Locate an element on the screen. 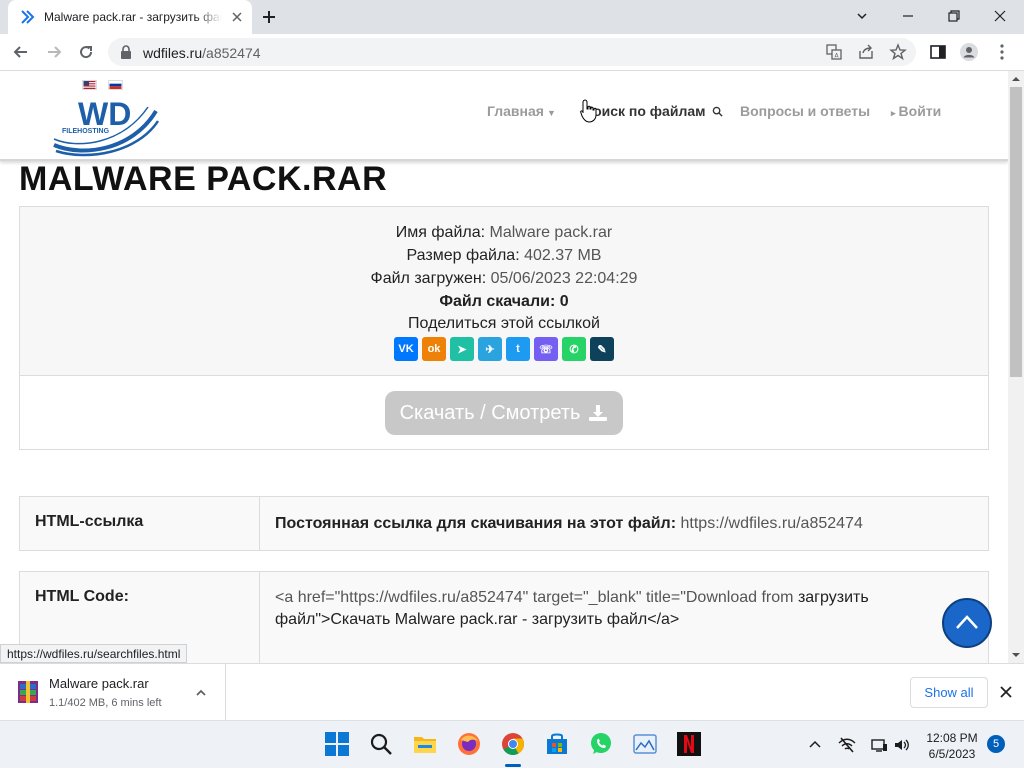 This screenshot has height=768, width=1024. browser-menu-icon is located at coordinates (1002, 52).